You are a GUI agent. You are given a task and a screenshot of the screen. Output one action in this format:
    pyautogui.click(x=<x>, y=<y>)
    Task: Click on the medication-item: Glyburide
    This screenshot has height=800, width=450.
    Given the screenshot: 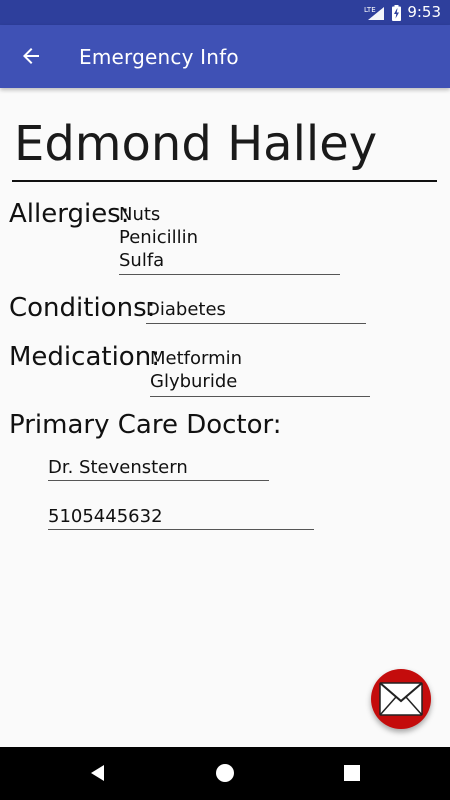 What is the action you would take?
    pyautogui.click(x=194, y=381)
    